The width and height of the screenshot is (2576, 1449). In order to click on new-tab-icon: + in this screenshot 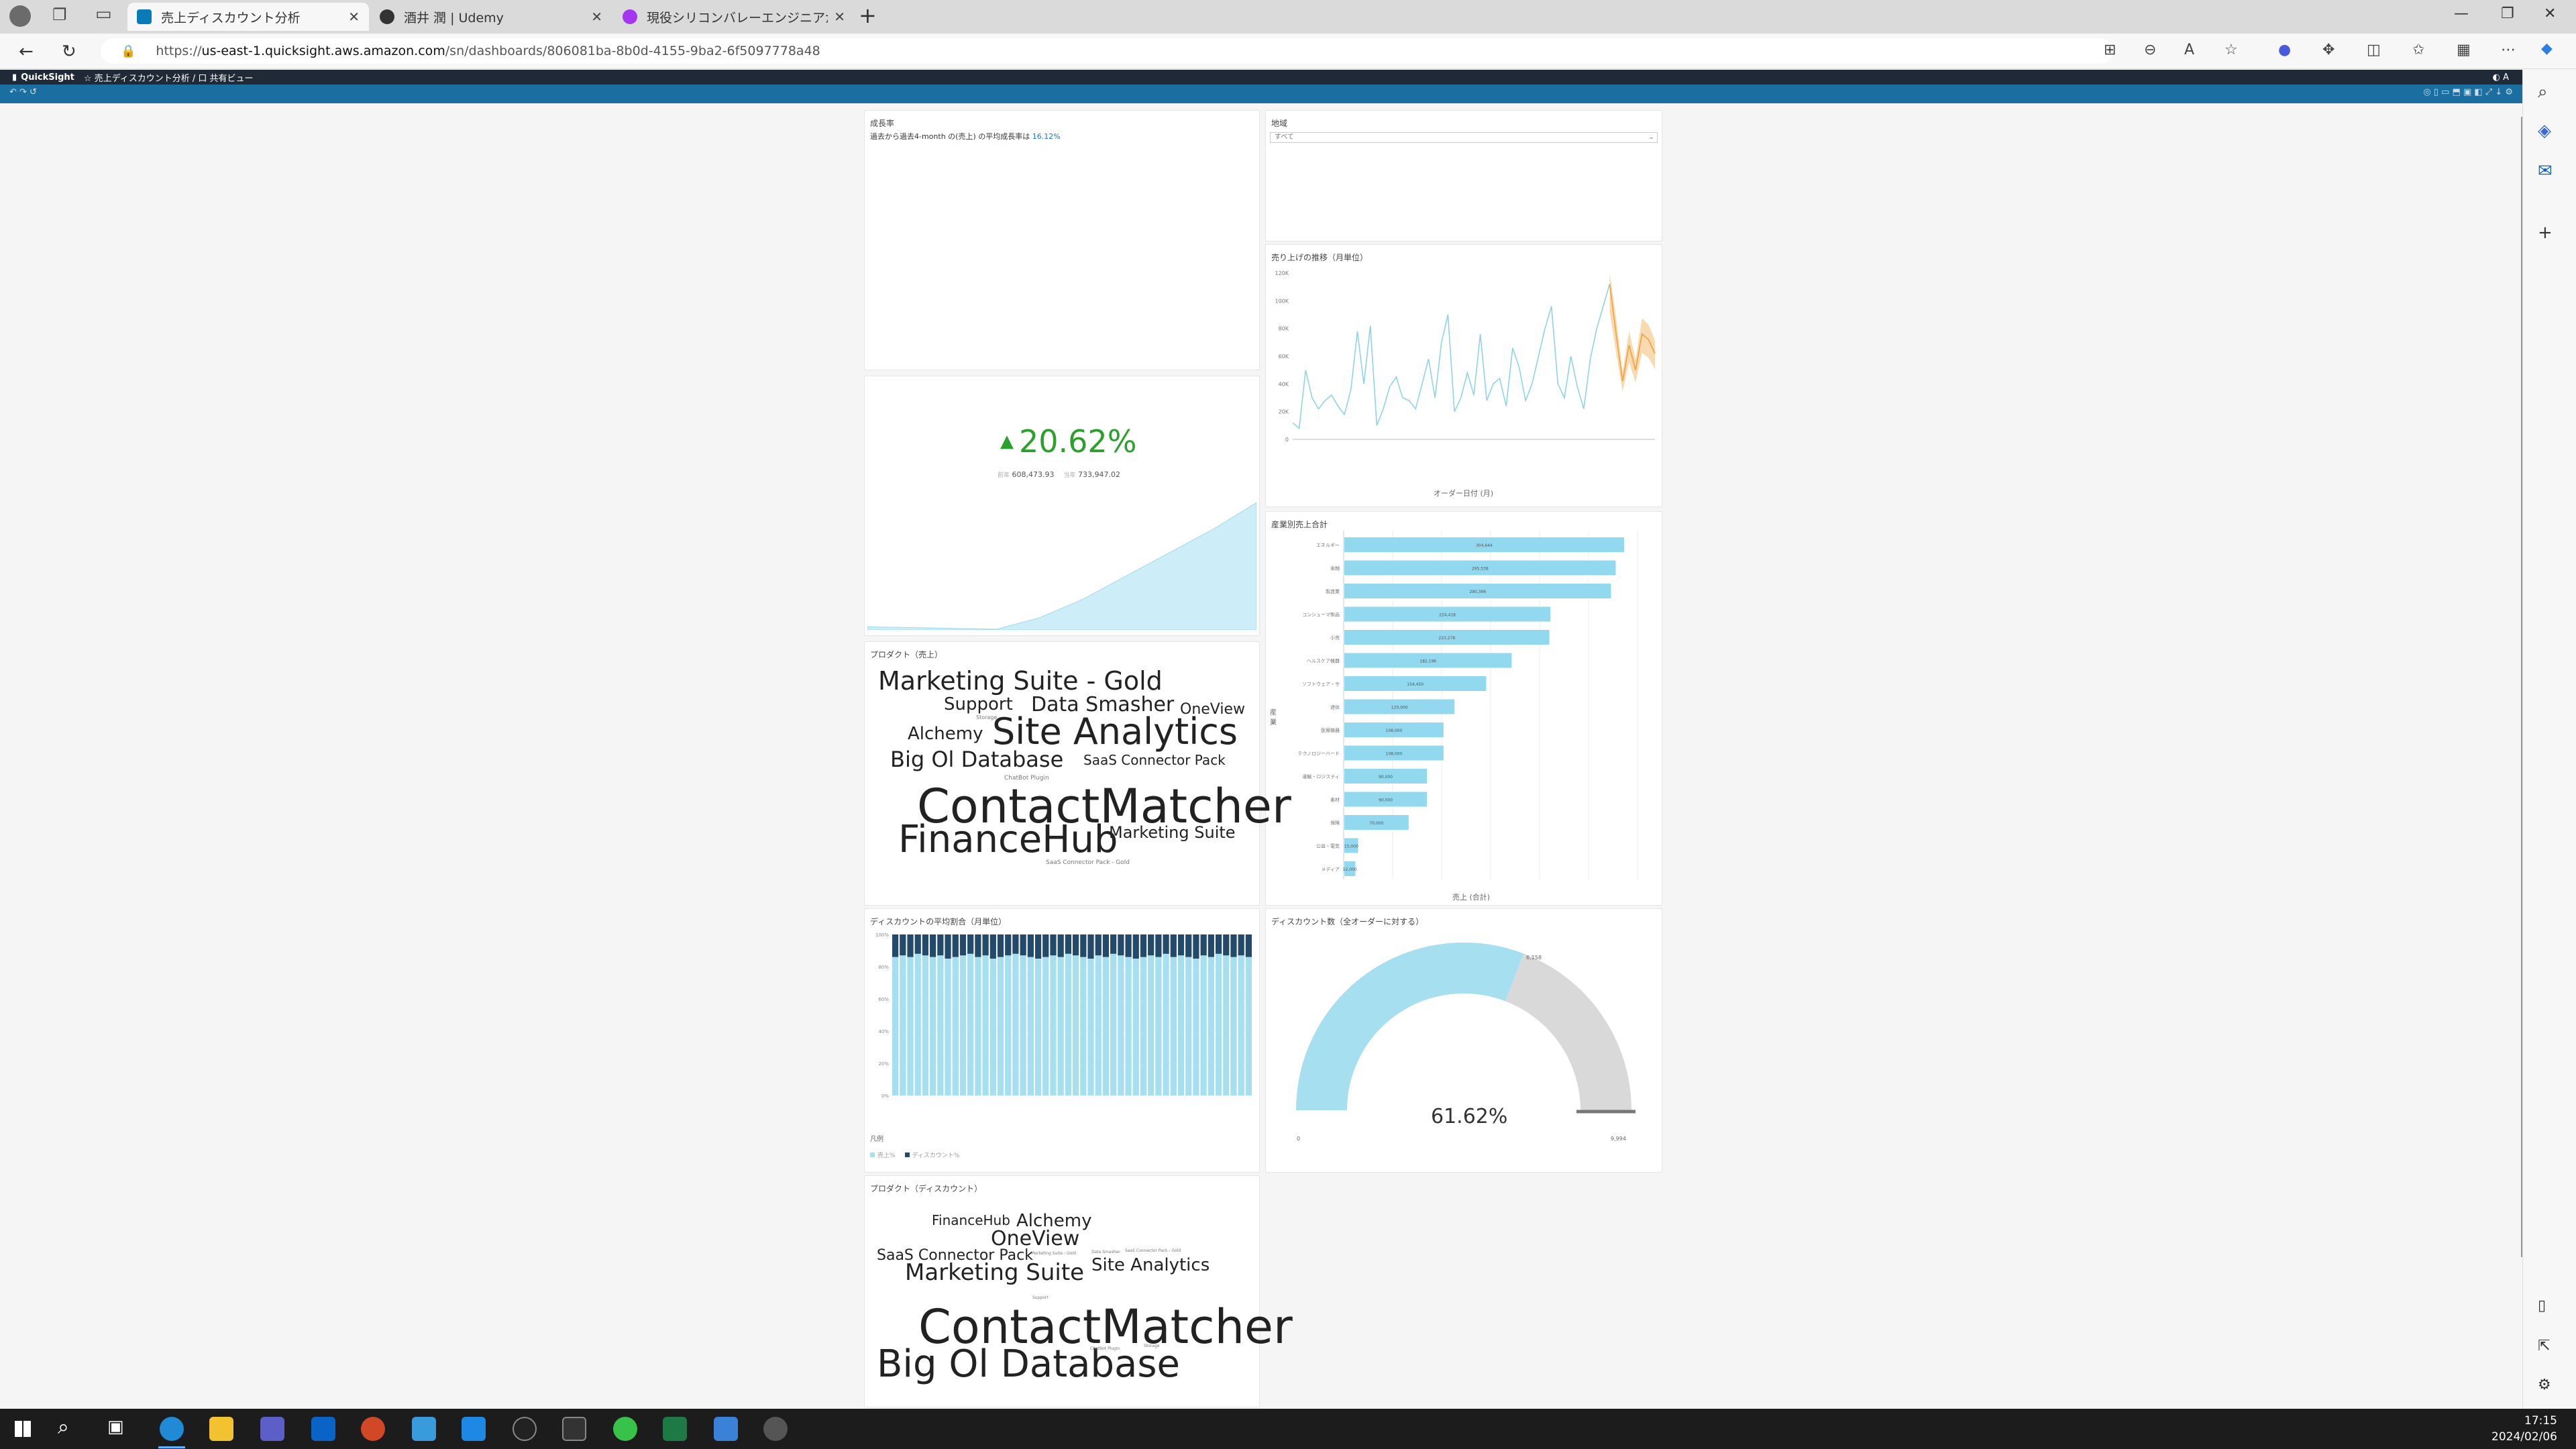, I will do `click(868, 15)`.